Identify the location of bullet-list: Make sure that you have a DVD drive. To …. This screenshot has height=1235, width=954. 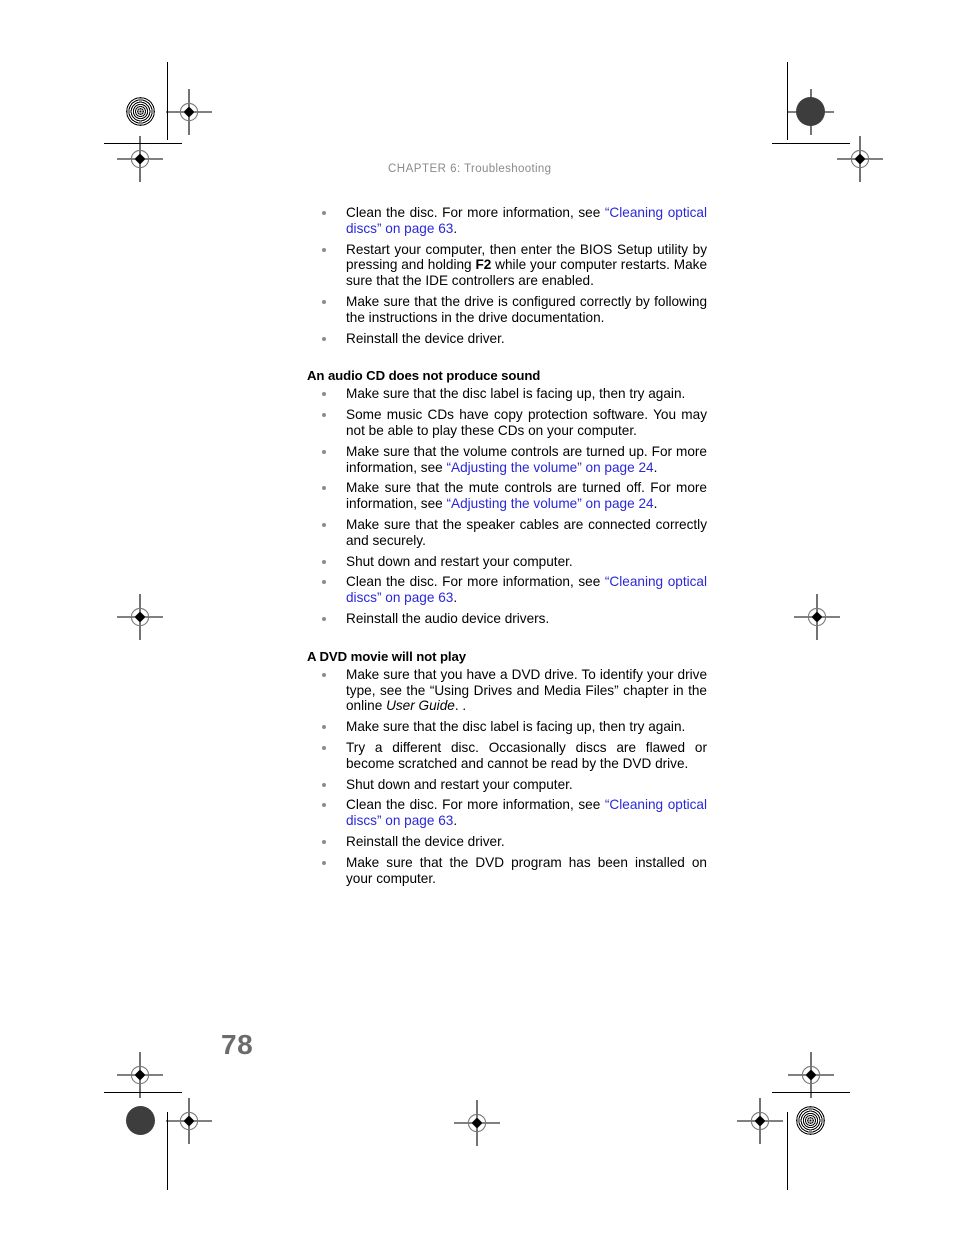
(507, 777).